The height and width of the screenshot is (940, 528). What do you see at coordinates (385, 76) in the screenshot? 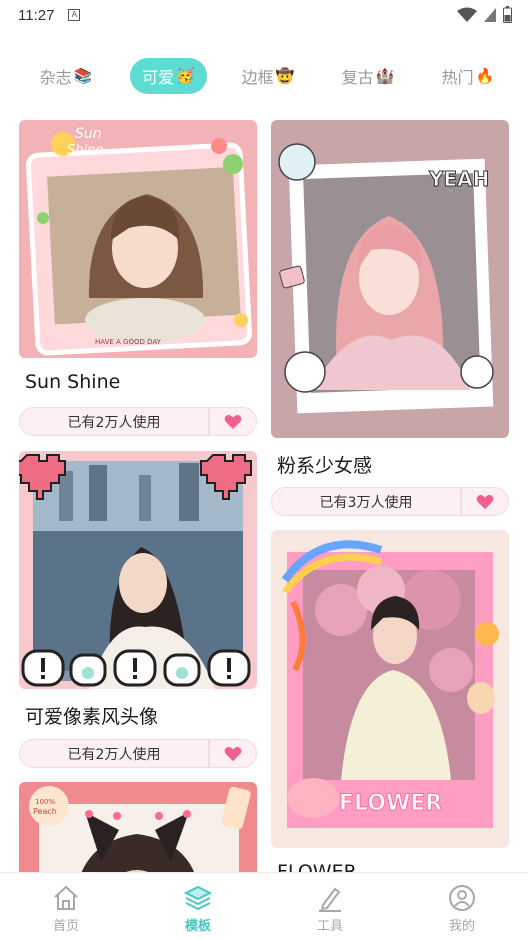
I see `castle-icon: 🏰` at bounding box center [385, 76].